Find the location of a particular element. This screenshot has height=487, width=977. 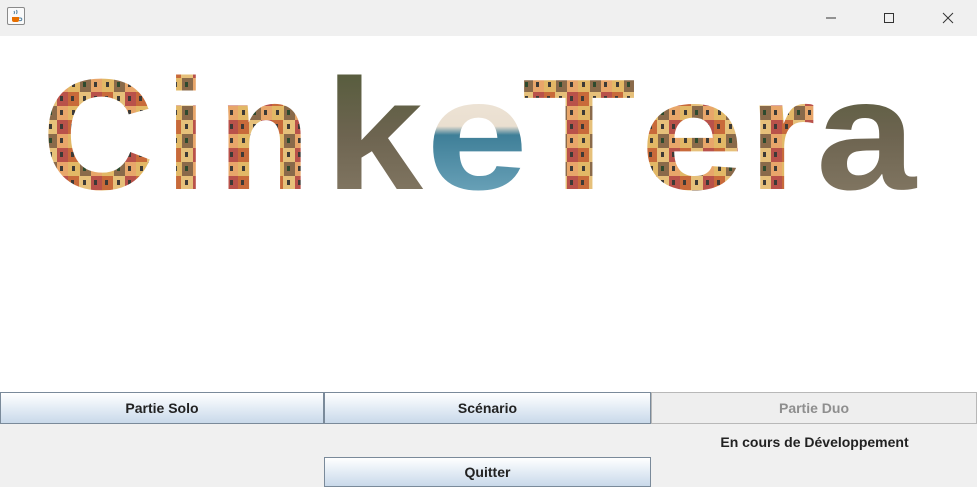

java-coffee-icon is located at coordinates (16, 16).